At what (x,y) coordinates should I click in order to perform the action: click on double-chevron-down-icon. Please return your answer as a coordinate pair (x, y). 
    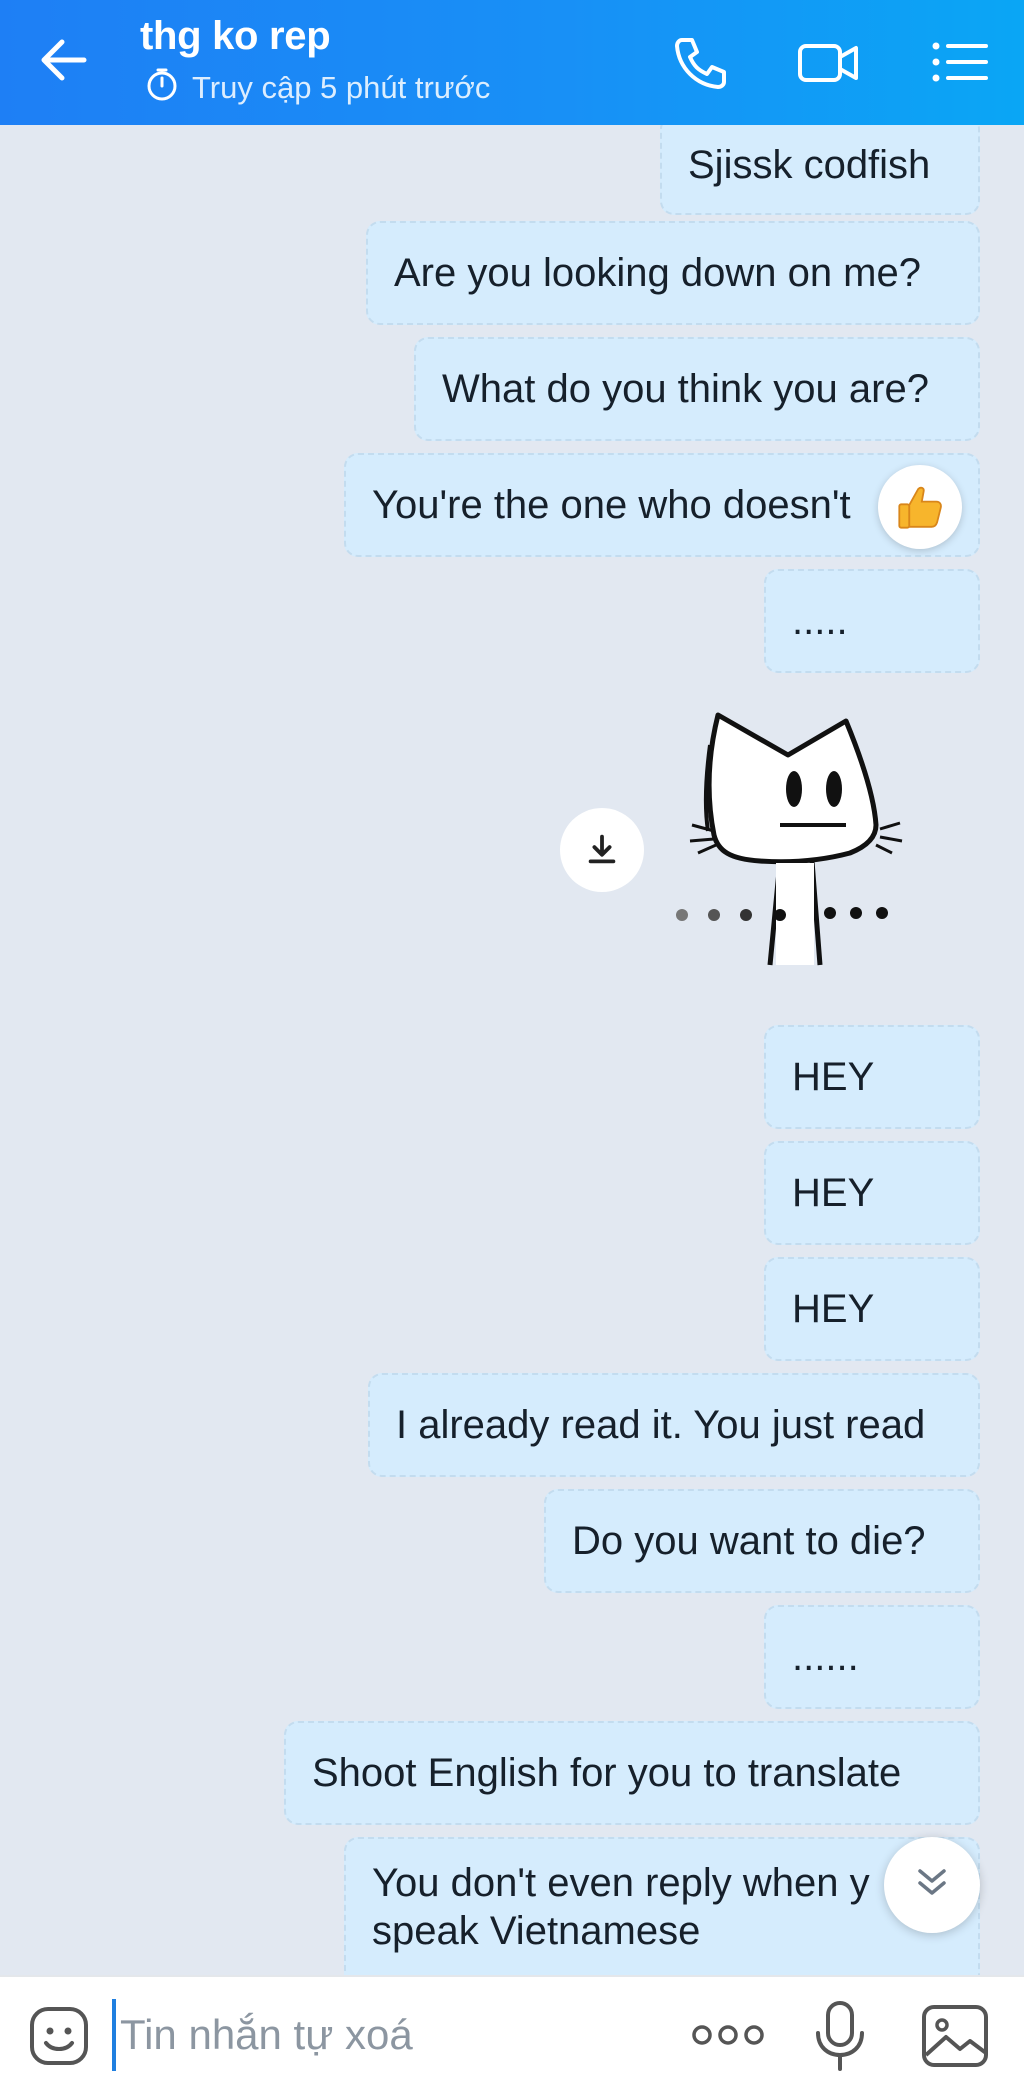
    Looking at the image, I should click on (932, 1885).